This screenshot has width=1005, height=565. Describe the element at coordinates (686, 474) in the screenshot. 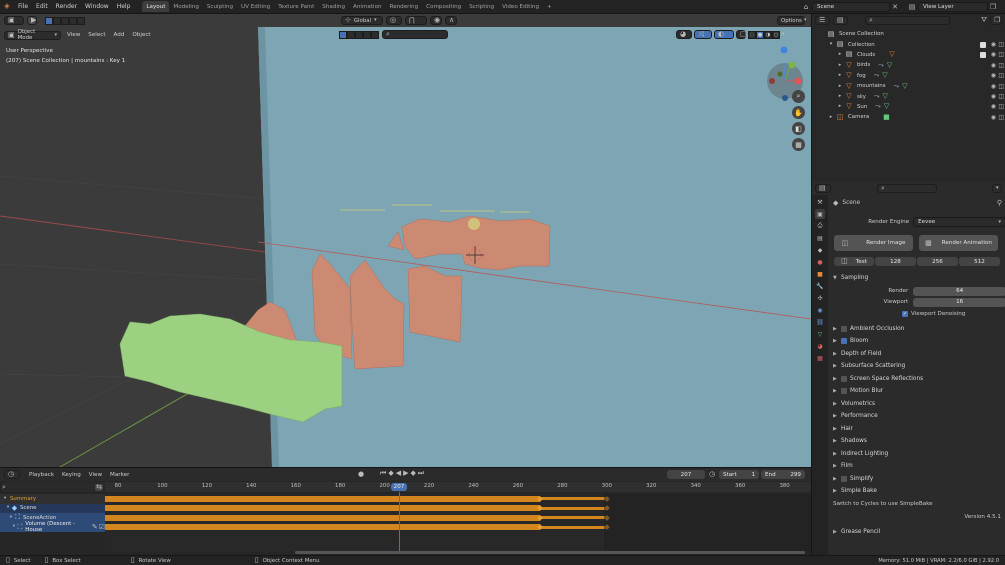

I see `current-frame-field: 207` at that location.